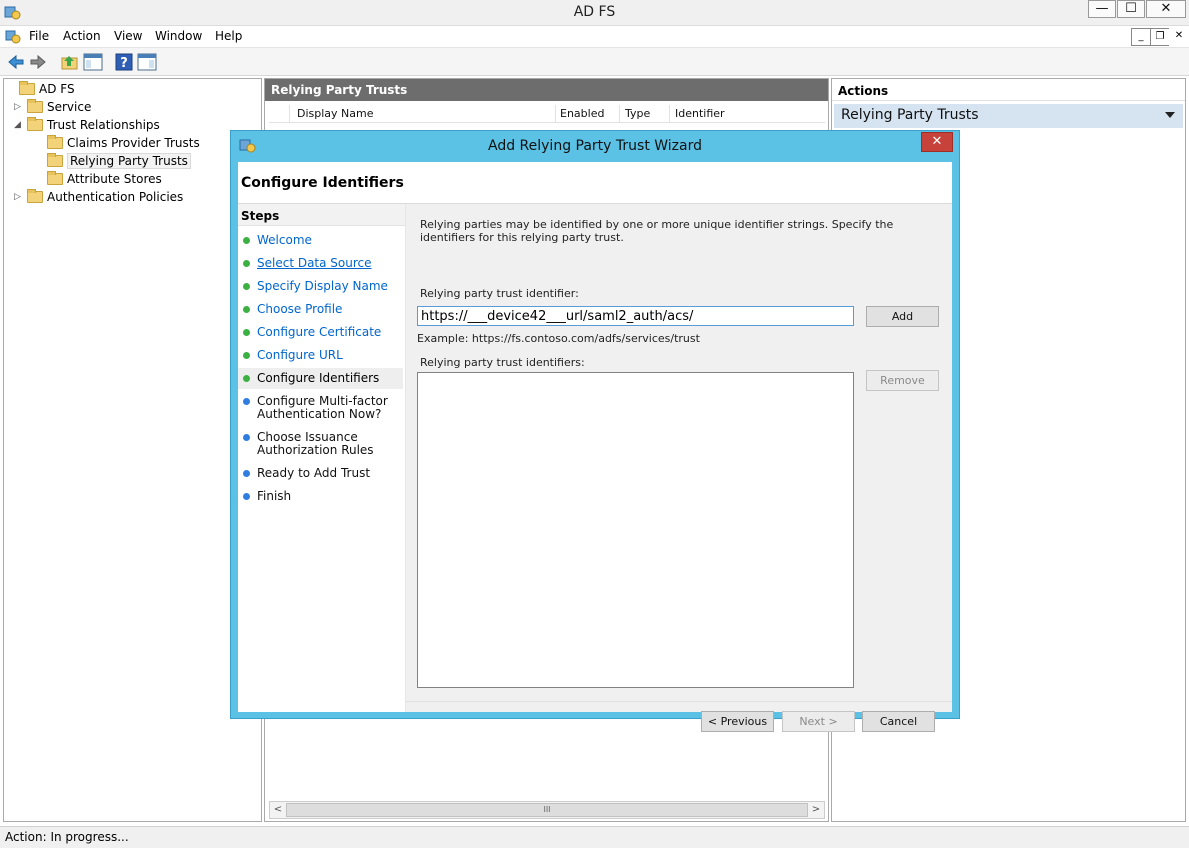 Image resolution: width=1189 pixels, height=848 pixels. Describe the element at coordinates (700, 113) in the screenshot. I see `column-header-identifier: Identifier` at that location.